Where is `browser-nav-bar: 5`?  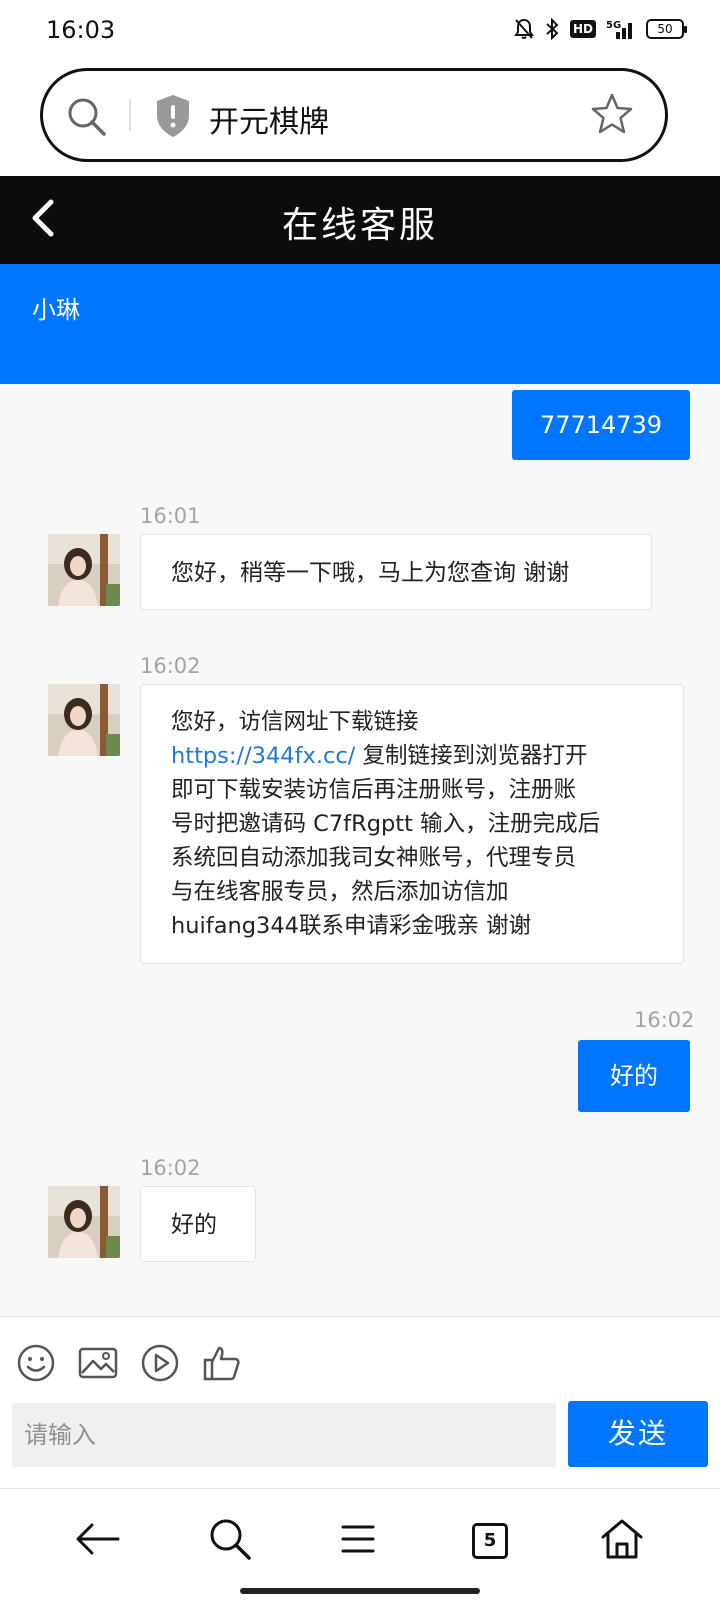 browser-nav-bar: 5 is located at coordinates (360, 1544).